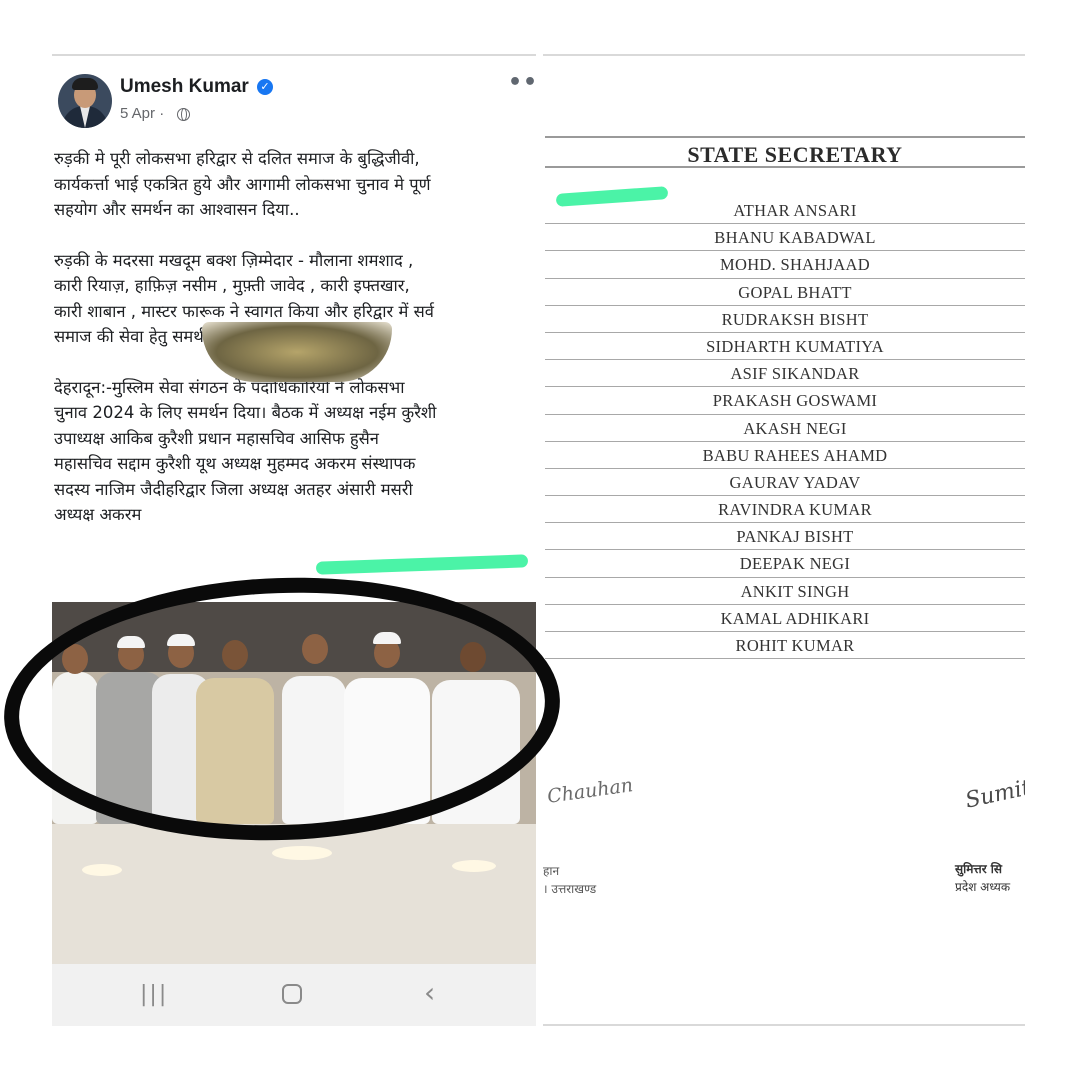 The image size is (1080, 1080). Describe the element at coordinates (795, 319) in the screenshot. I see `secretary-name: RUDRAKSH BISHT` at that location.